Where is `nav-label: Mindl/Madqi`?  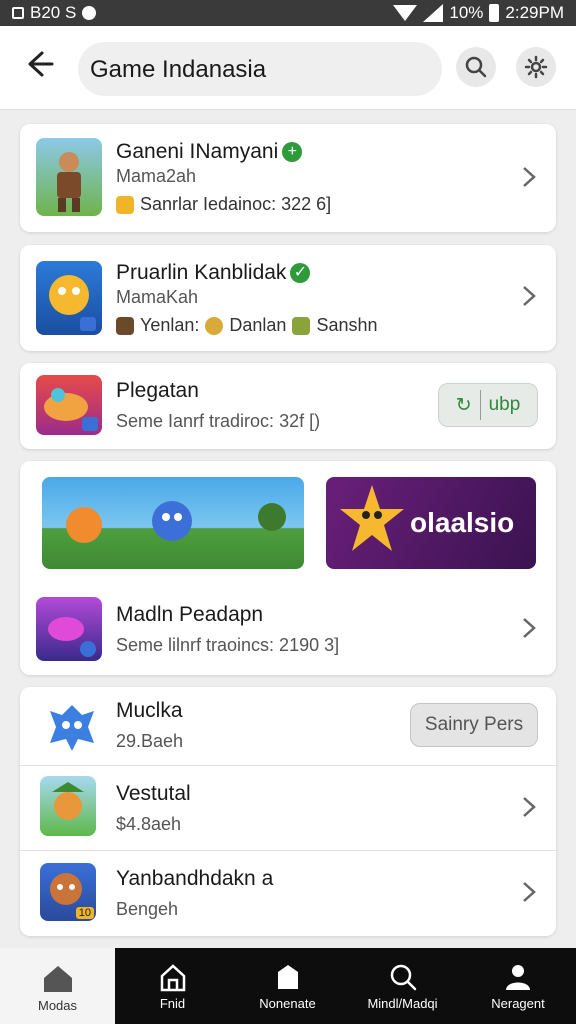
nav-label: Mindl/Madqi is located at coordinates (402, 1003).